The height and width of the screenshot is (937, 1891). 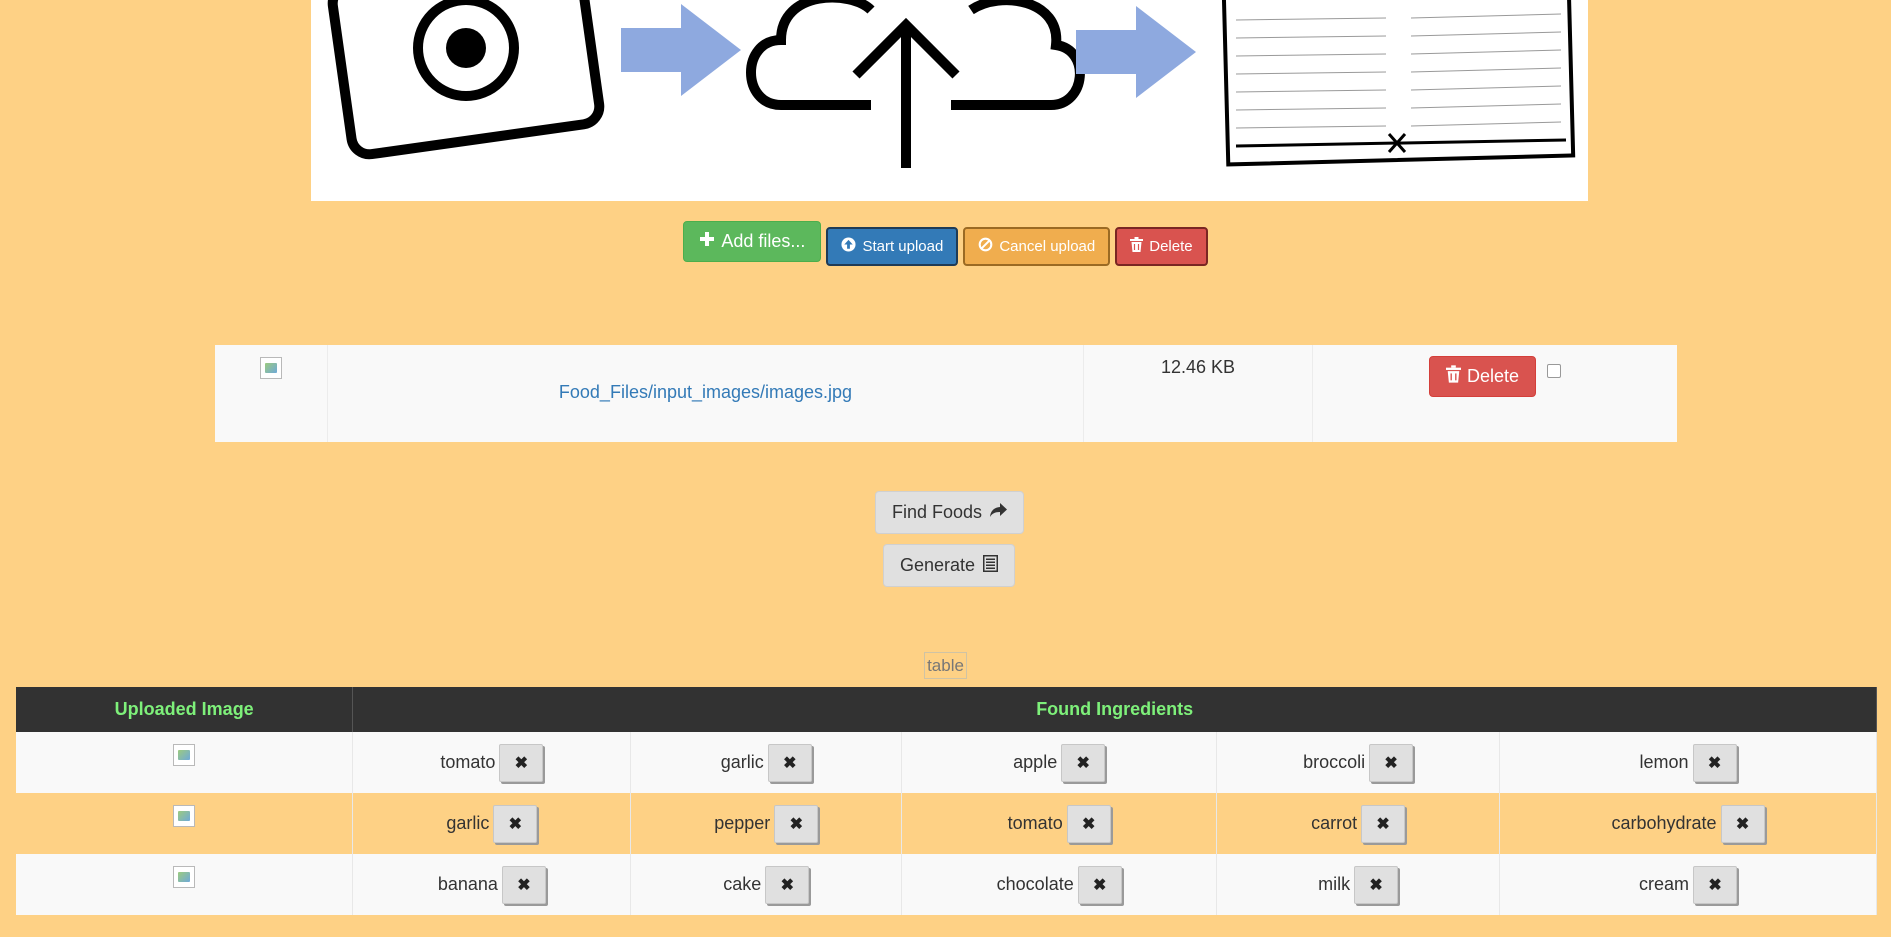 I want to click on table-row: tomato ✖ garlic ✖ apple ✖ broccoli ✖ lemon ✖, so click(x=946, y=762).